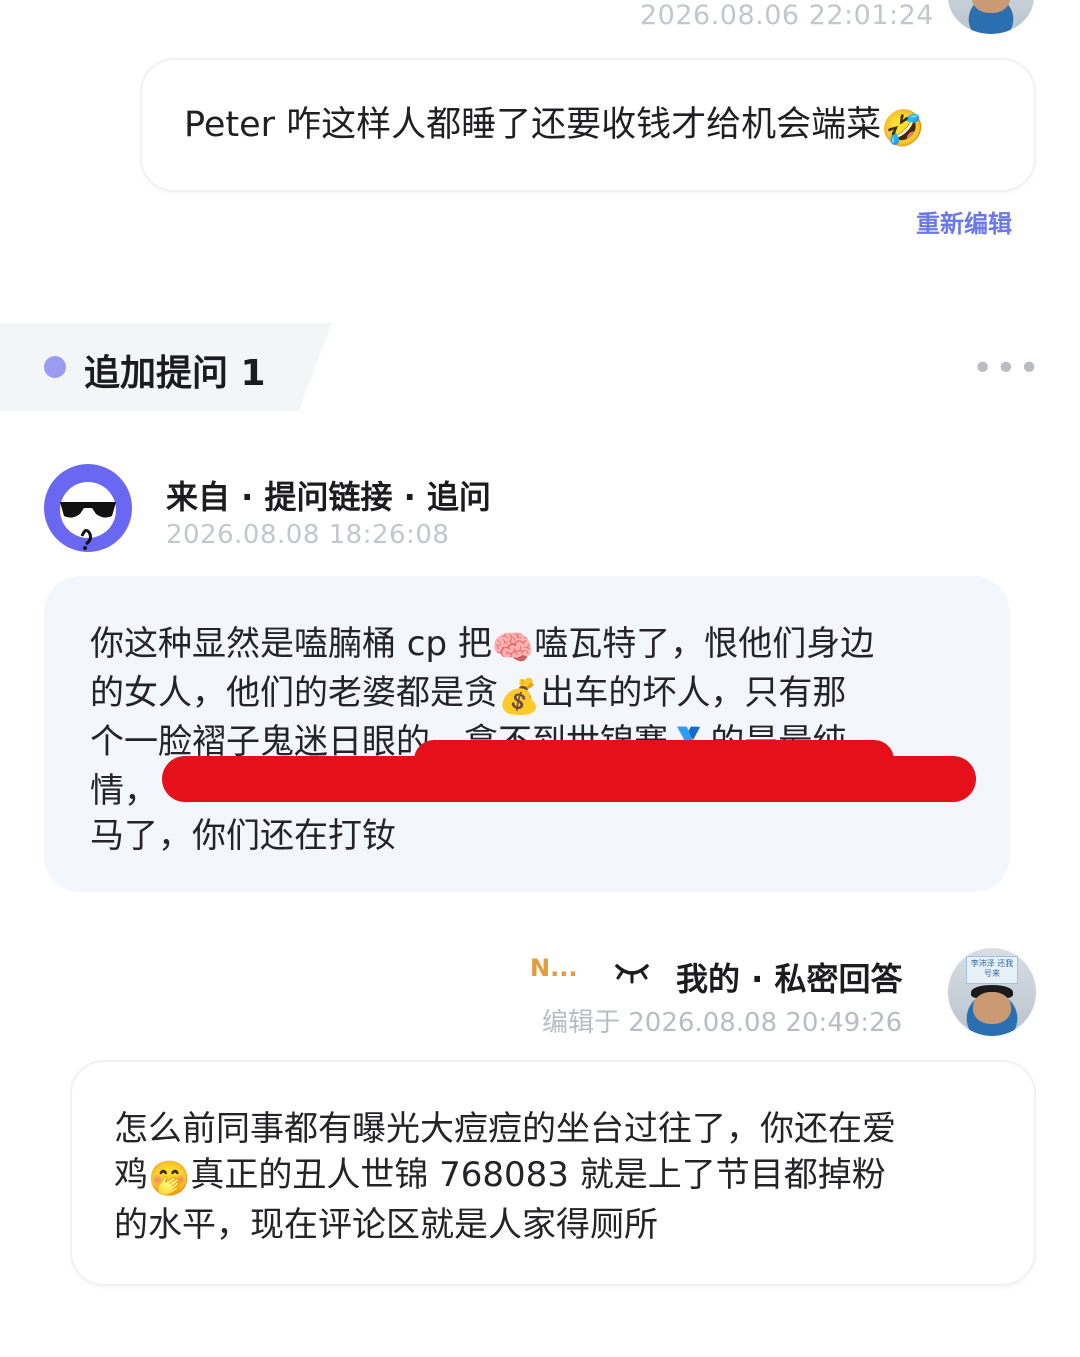  I want to click on anonymous-avatar, so click(88, 508).